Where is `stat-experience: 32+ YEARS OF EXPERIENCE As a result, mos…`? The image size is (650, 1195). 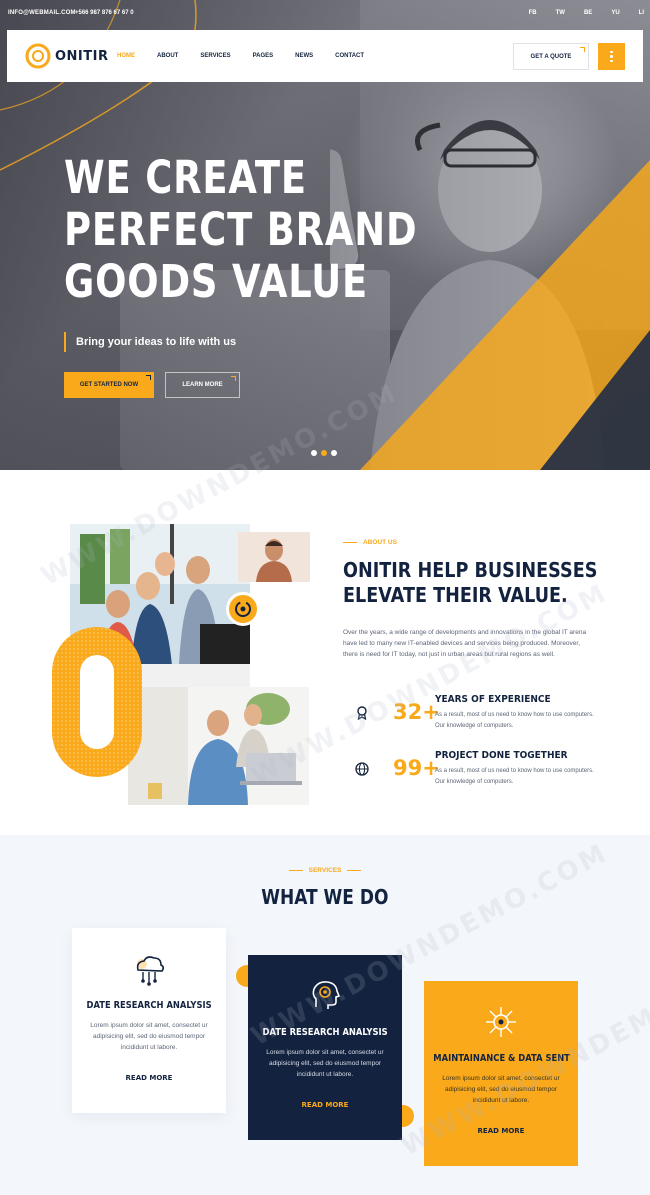 stat-experience: 32+ YEARS OF EXPERIENCE As a result, mos… is located at coordinates (480, 717).